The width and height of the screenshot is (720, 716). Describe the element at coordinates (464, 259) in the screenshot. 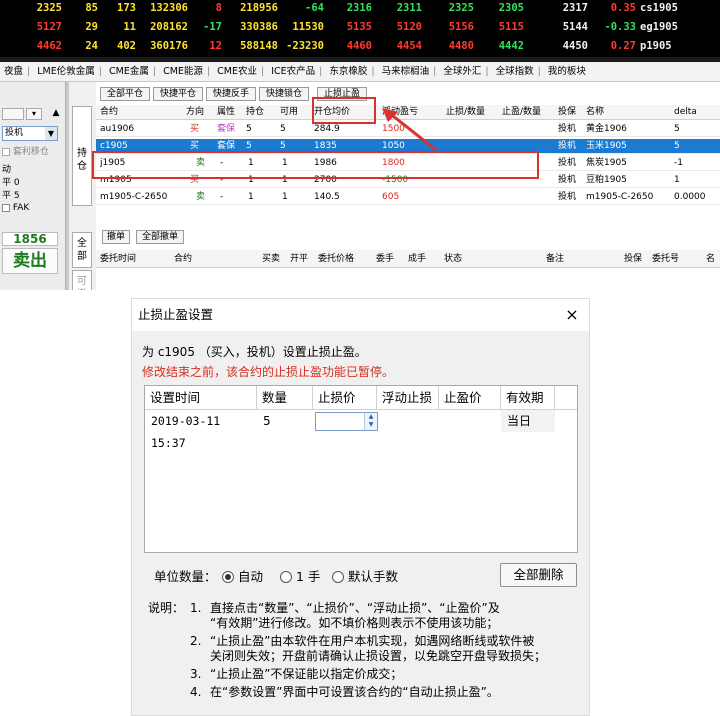

I see `col-status: 状态` at that location.